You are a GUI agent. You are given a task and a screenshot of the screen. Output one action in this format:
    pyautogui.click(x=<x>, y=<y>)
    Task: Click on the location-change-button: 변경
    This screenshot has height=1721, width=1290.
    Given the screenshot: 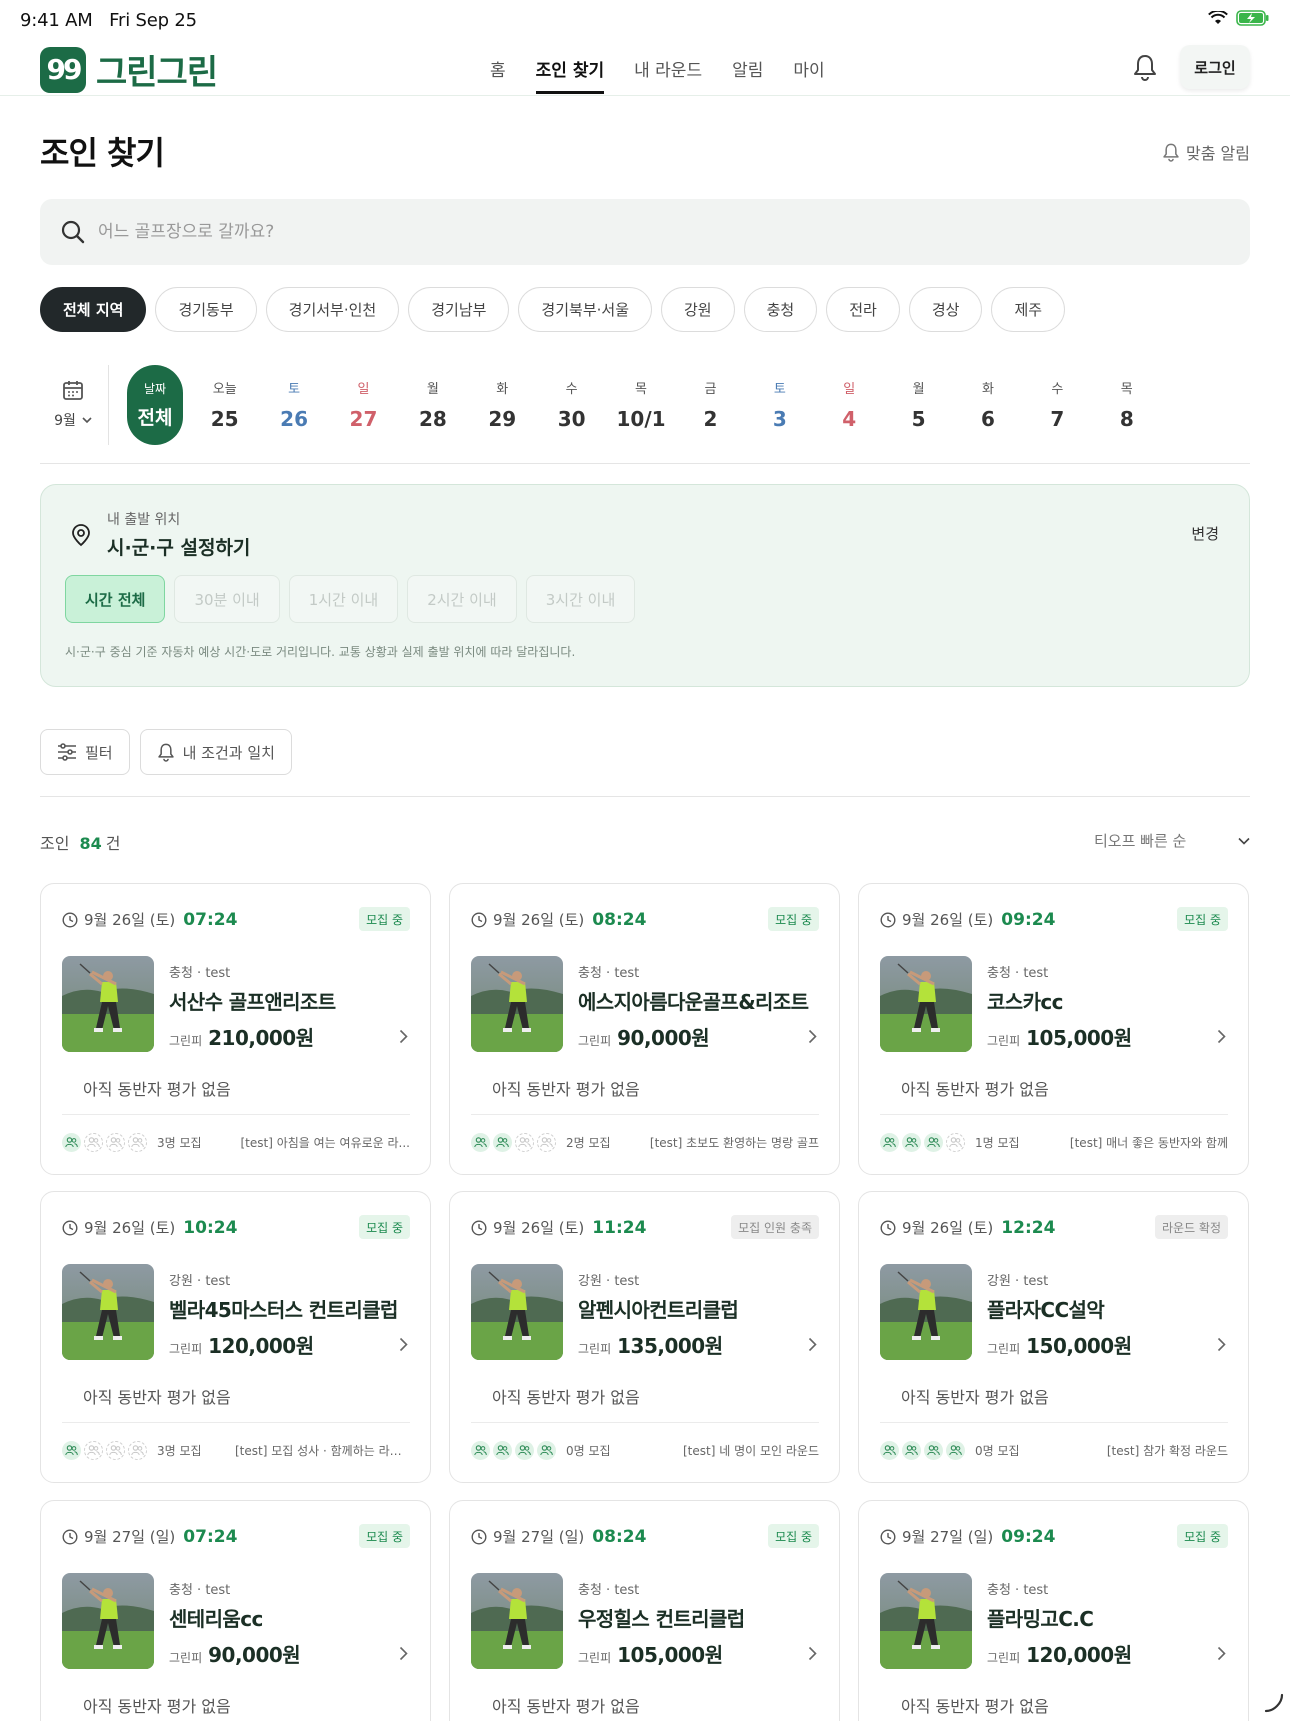 What is the action you would take?
    pyautogui.click(x=1205, y=533)
    